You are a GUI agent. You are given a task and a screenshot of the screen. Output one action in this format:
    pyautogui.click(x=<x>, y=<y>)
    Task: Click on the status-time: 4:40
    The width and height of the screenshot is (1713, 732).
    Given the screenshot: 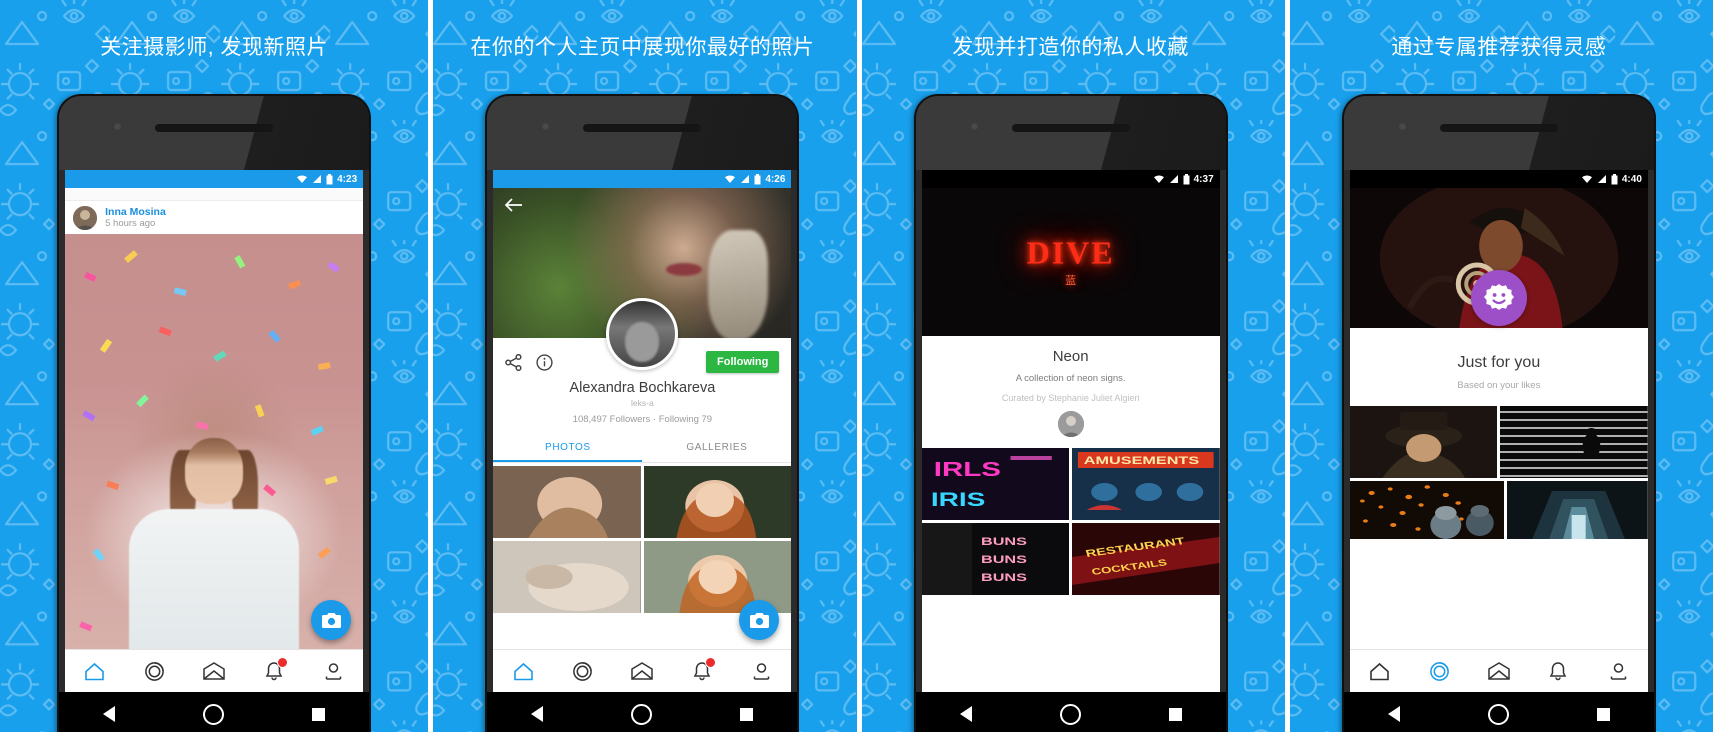 What is the action you would take?
    pyautogui.click(x=1631, y=179)
    